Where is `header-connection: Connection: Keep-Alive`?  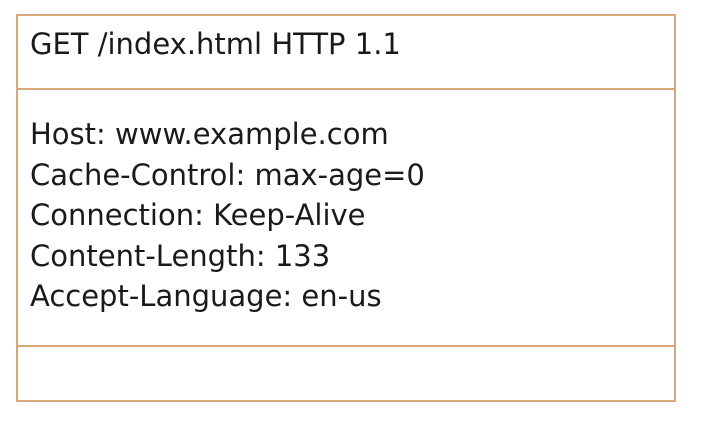
header-connection: Connection: Keep-Alive is located at coordinates (198, 215).